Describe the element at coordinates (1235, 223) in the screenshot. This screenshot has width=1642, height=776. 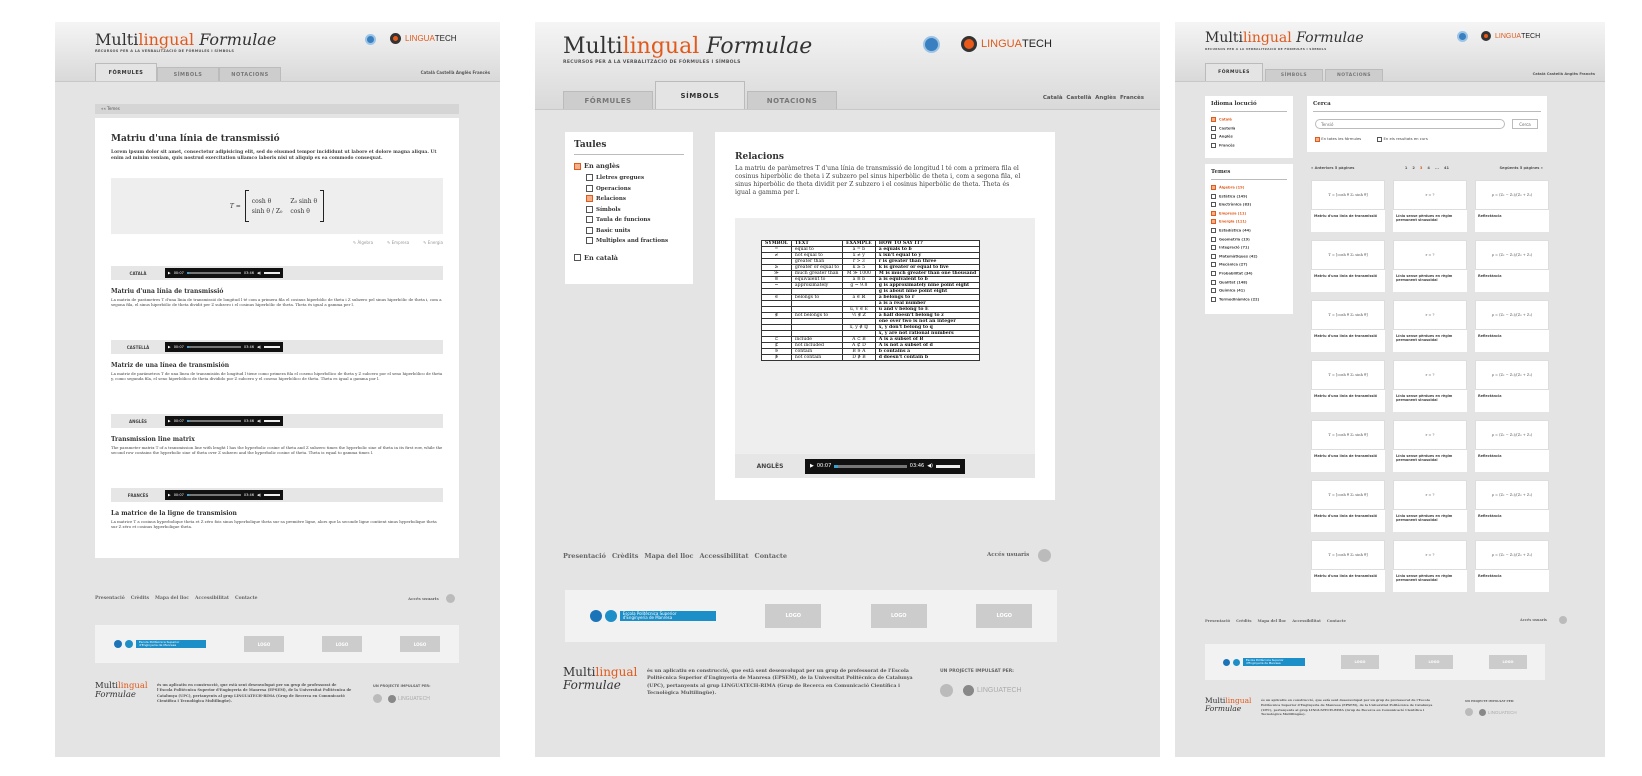
I see `filter-item: Energia (111)` at that location.